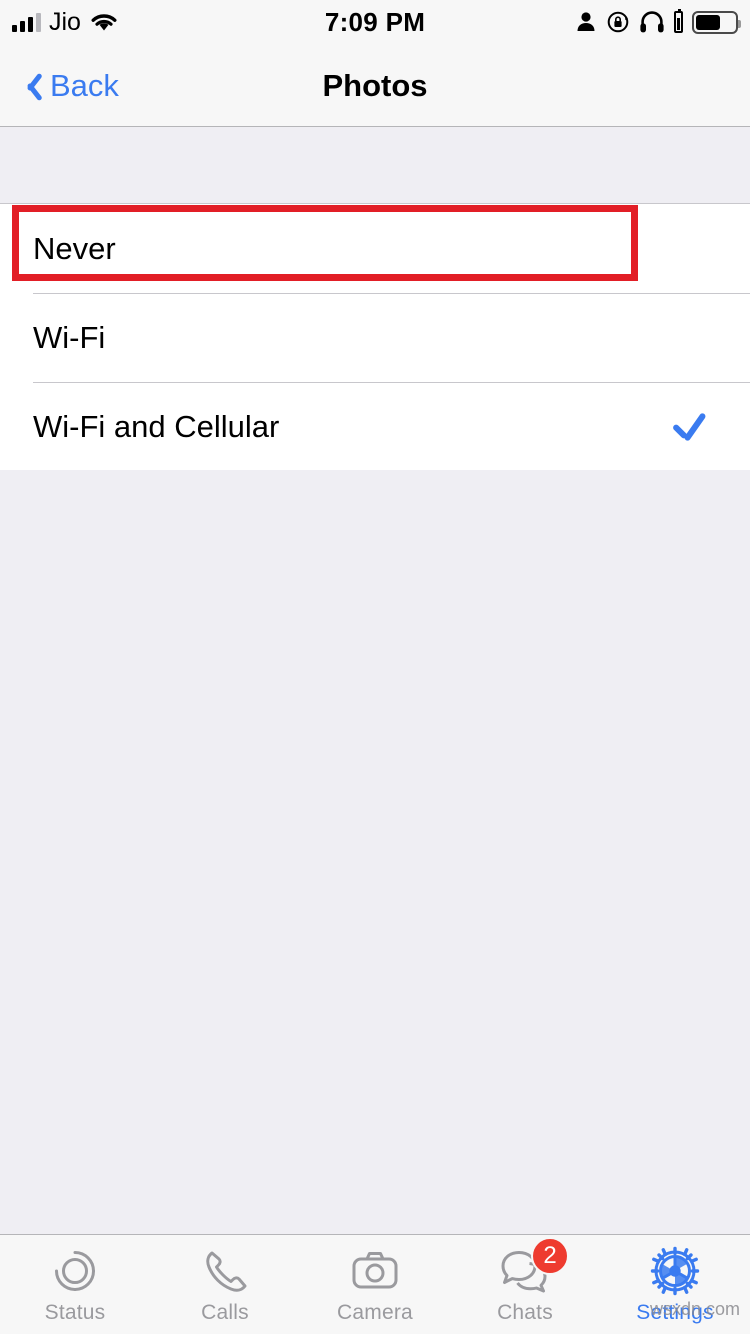  Describe the element at coordinates (69, 337) in the screenshot. I see `list-item-label: Wi-Fi` at that location.